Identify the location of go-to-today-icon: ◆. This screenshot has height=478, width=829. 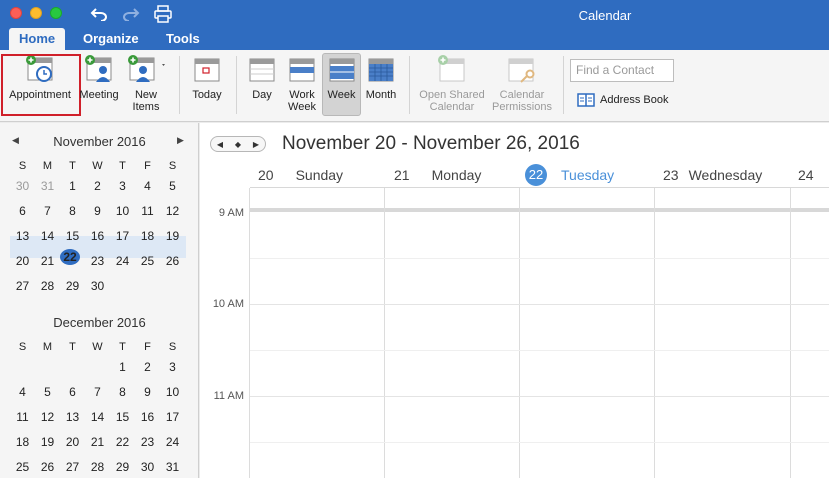
(238, 144).